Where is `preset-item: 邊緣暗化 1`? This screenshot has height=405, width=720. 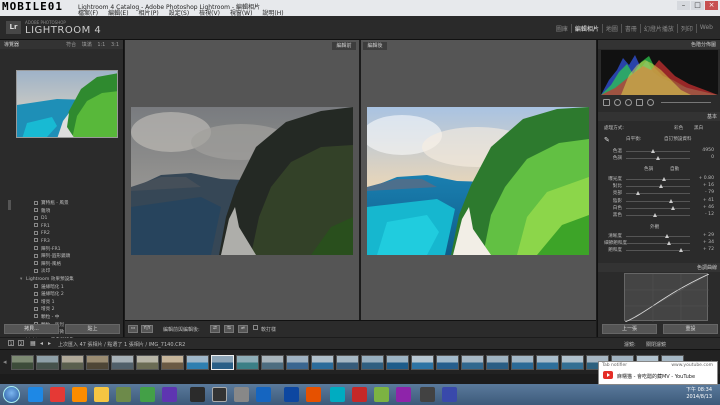 preset-item: 邊緣暗化 1 is located at coordinates (62, 288).